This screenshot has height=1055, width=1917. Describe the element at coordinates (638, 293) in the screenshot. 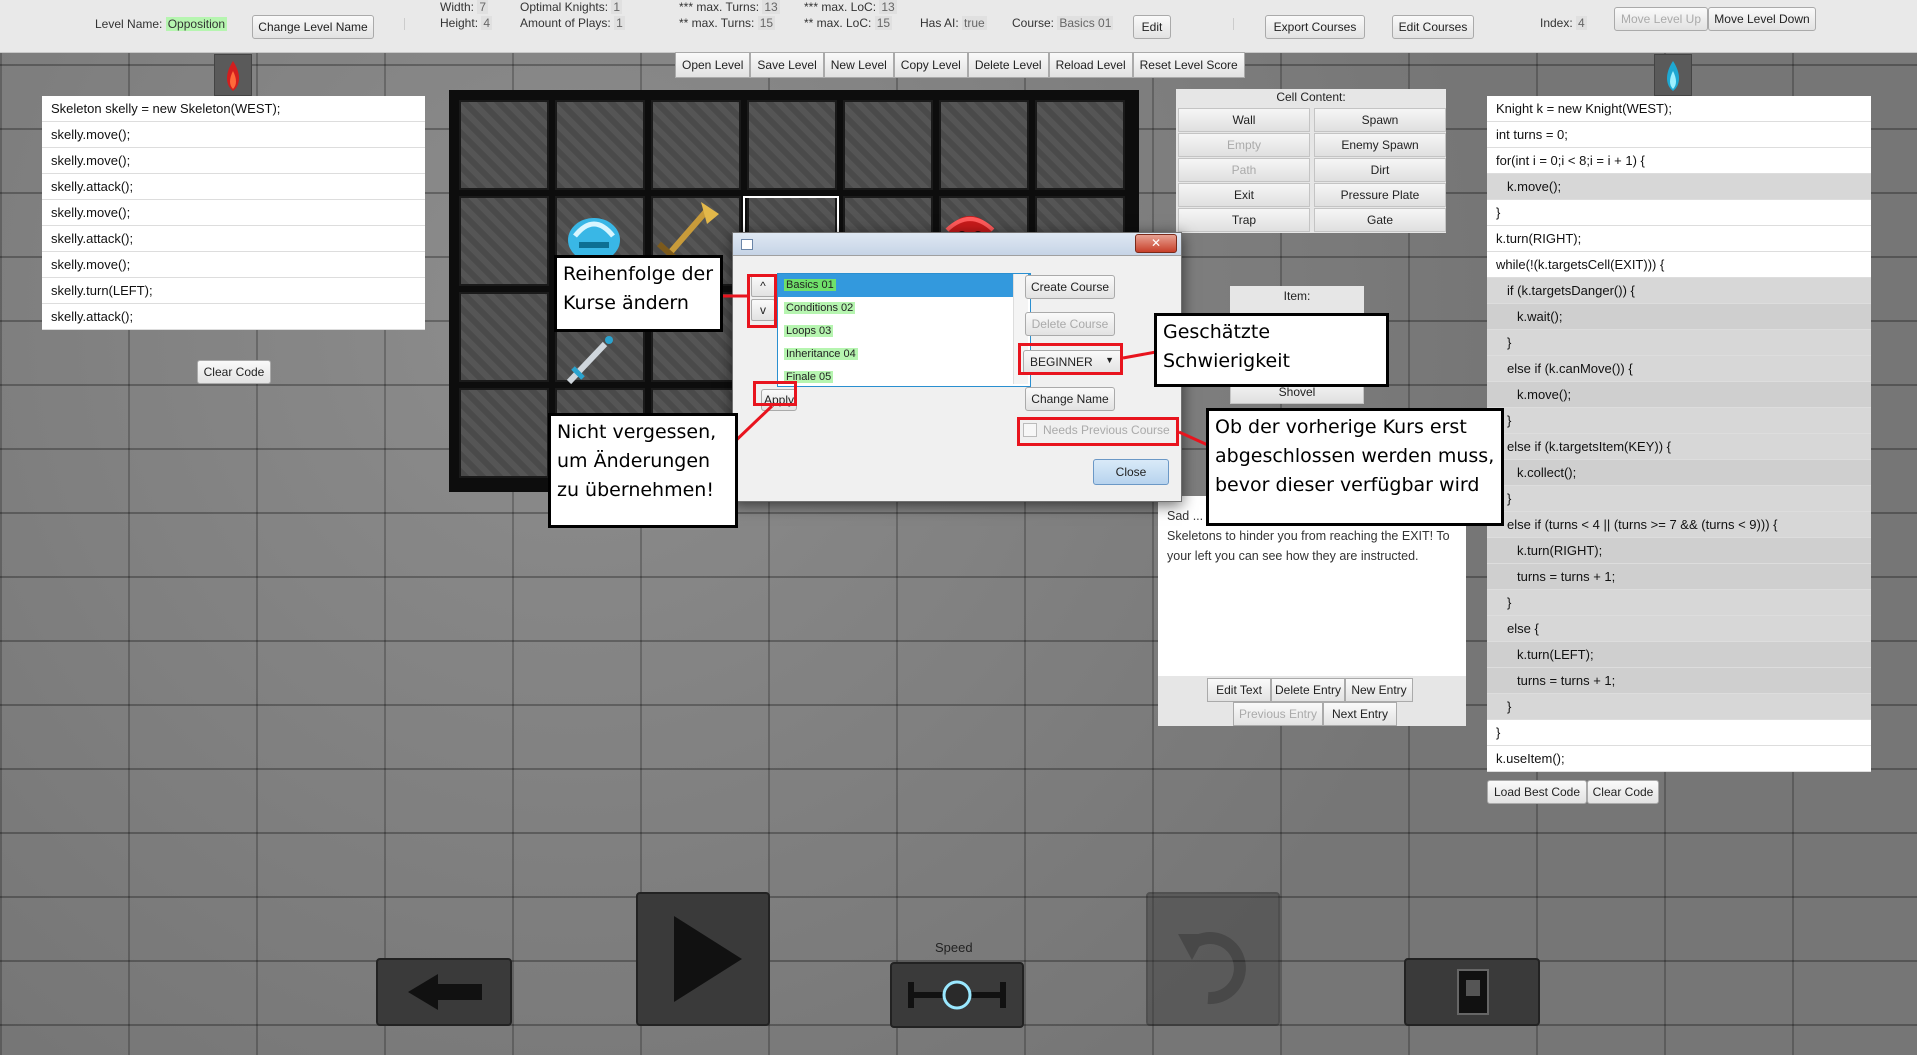

I see `callout-reorder: Reihenfolge der Kurse ändern` at that location.